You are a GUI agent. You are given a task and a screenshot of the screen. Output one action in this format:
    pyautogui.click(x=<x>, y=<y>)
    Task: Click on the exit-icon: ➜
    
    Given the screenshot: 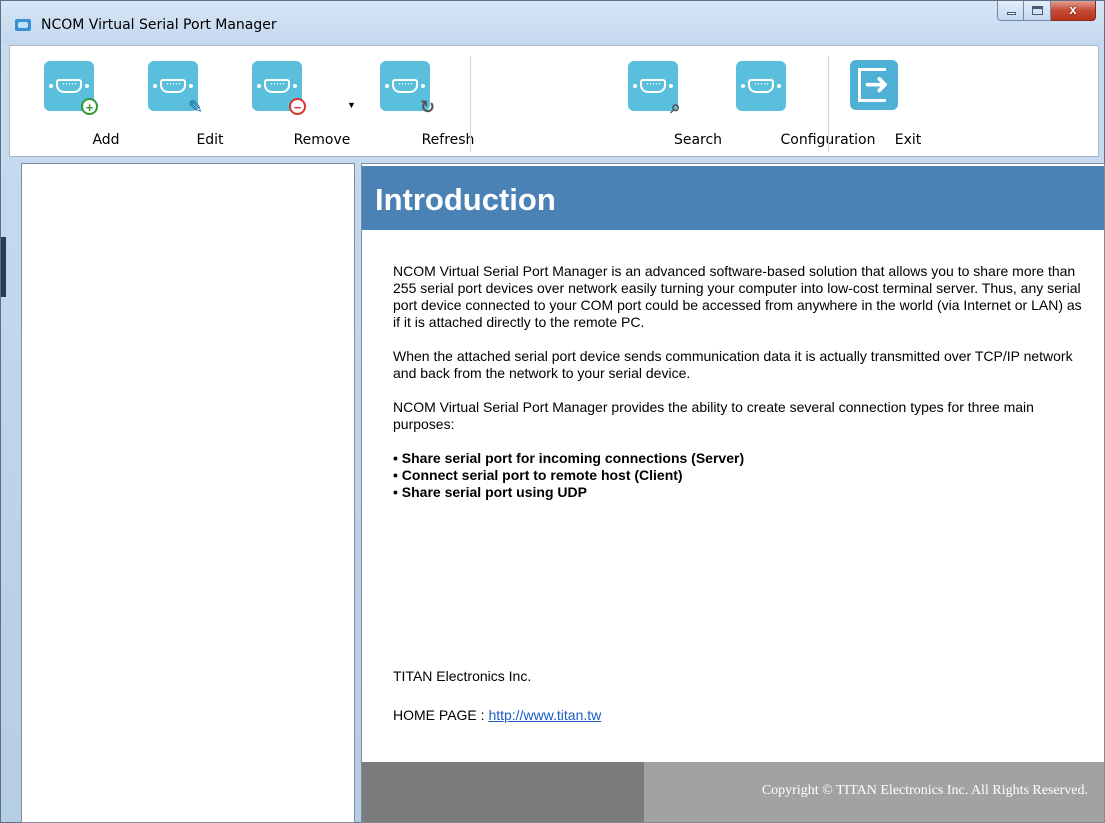 What is the action you would take?
    pyautogui.click(x=874, y=85)
    